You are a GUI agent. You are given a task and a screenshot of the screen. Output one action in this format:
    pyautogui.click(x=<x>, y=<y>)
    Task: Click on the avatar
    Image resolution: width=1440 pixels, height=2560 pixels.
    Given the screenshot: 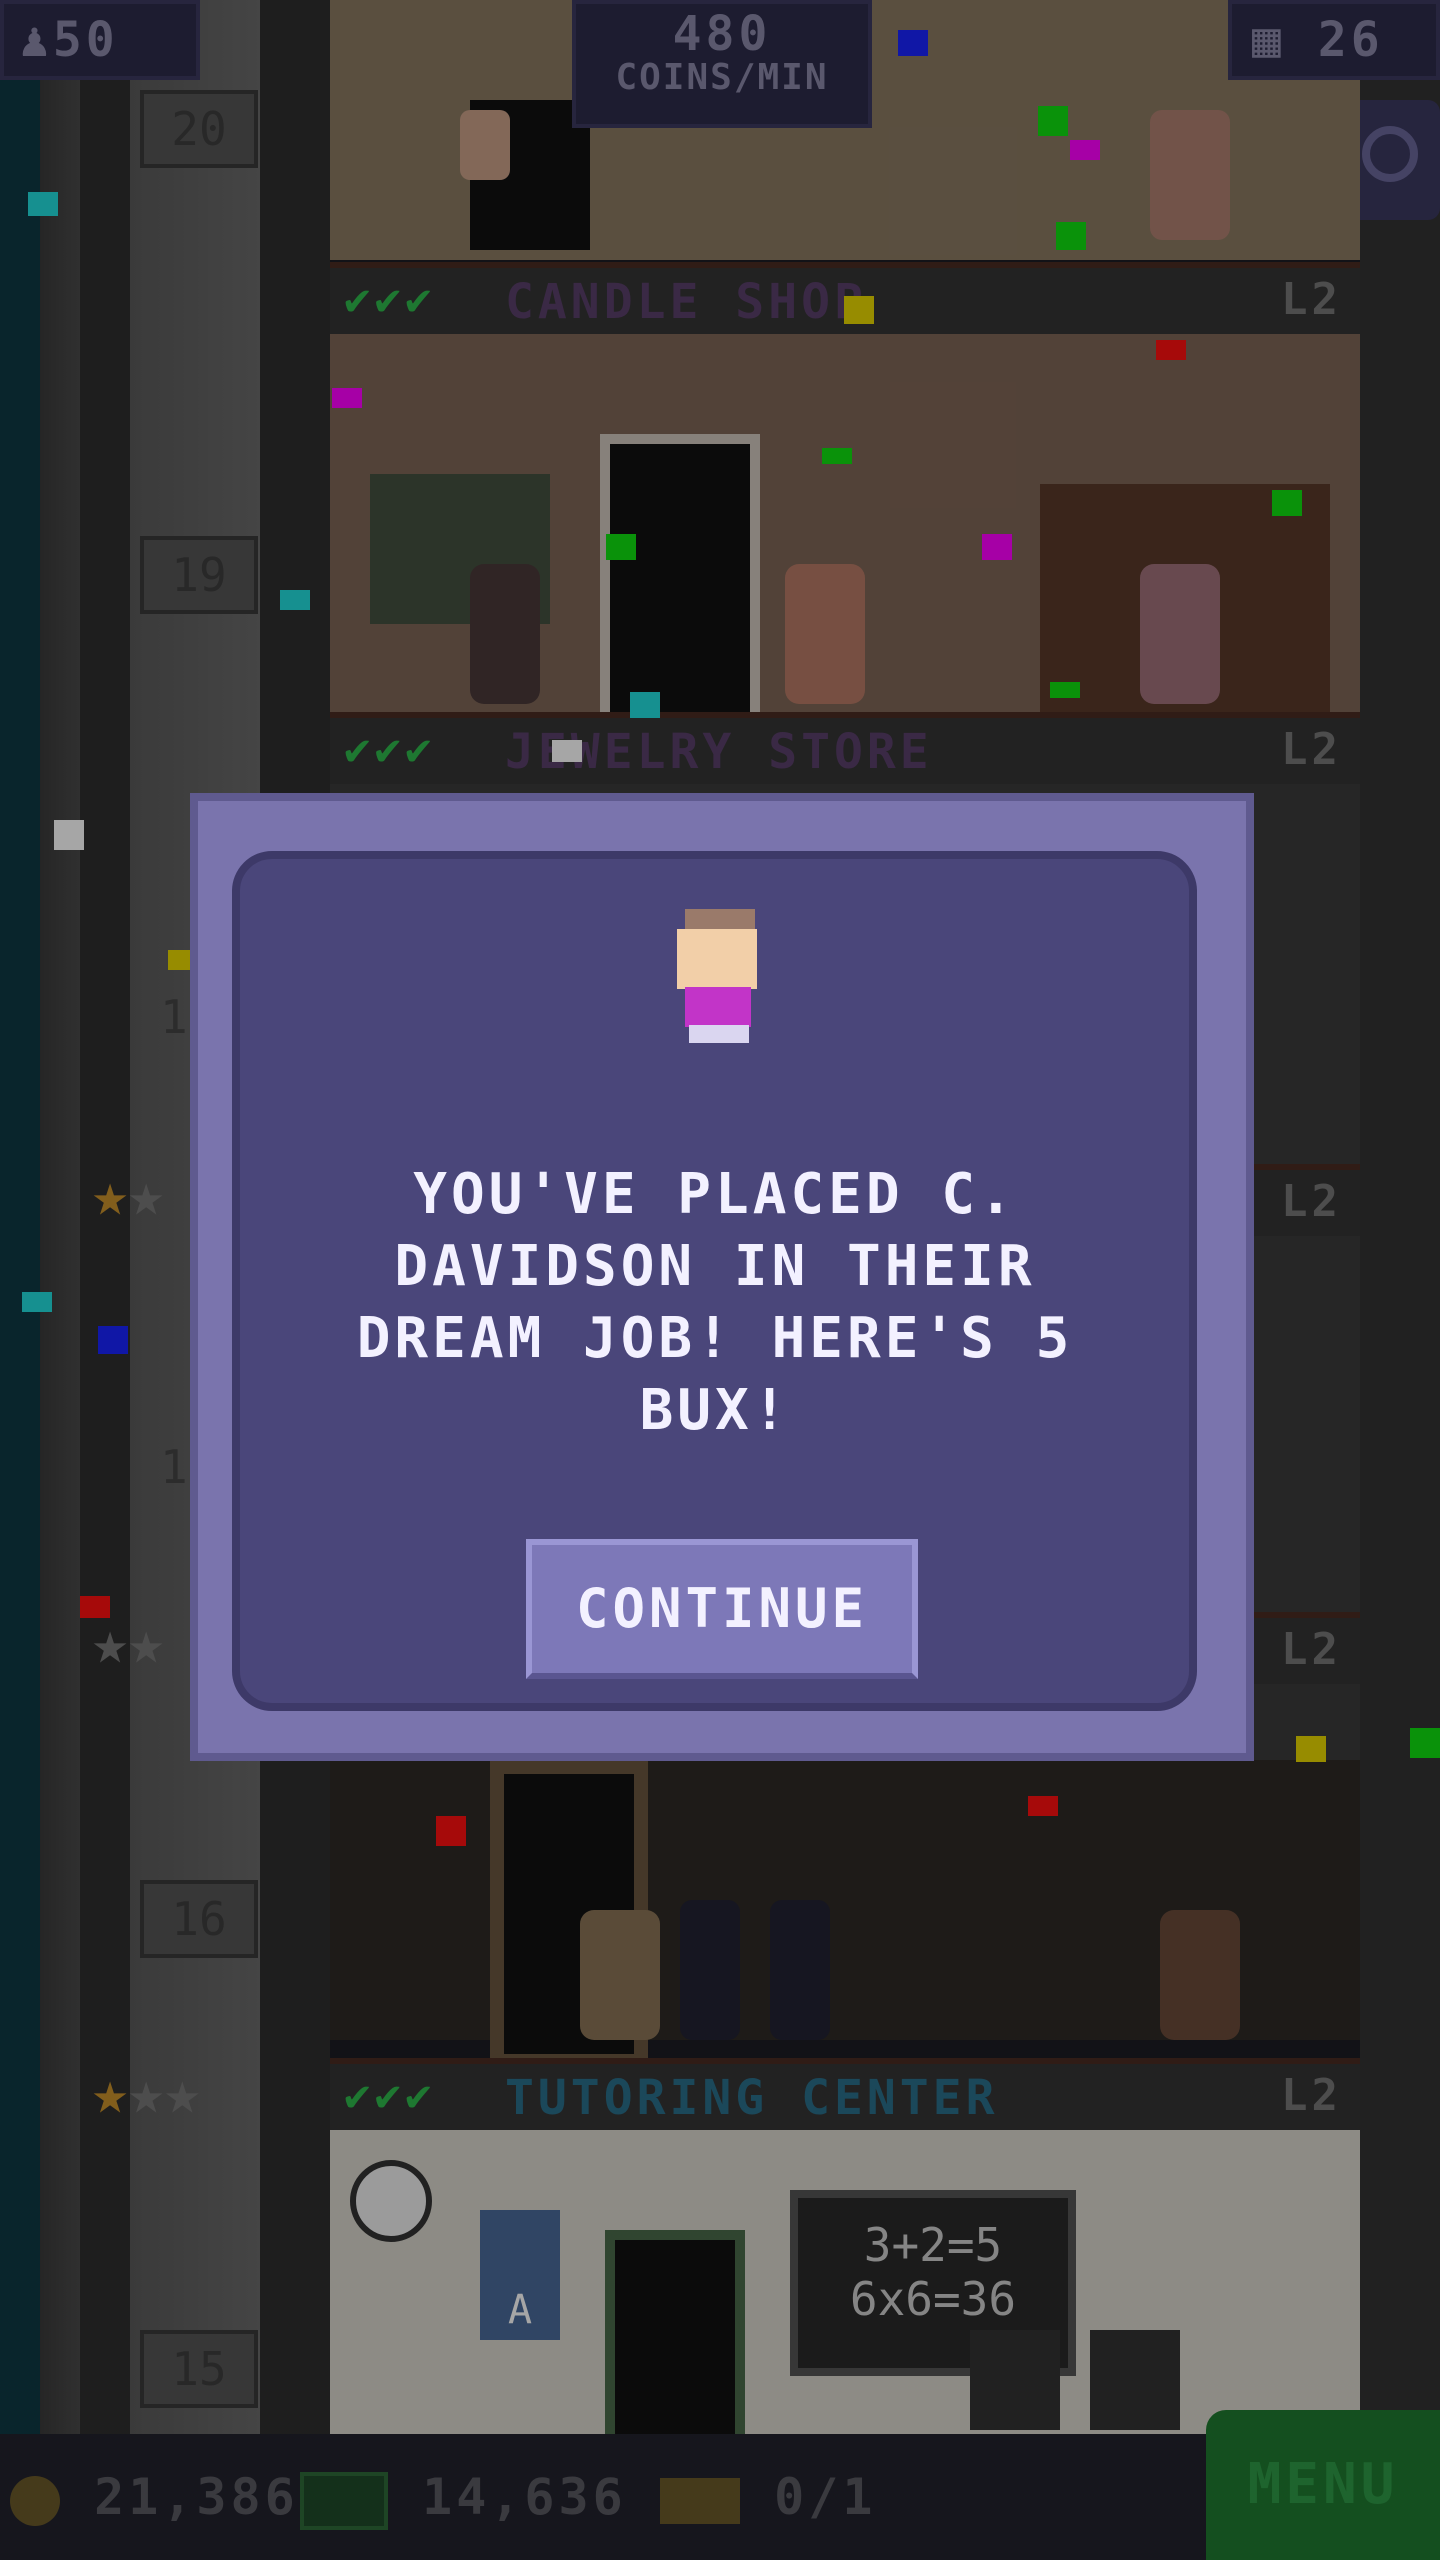 What is the action you would take?
    pyautogui.click(x=720, y=979)
    